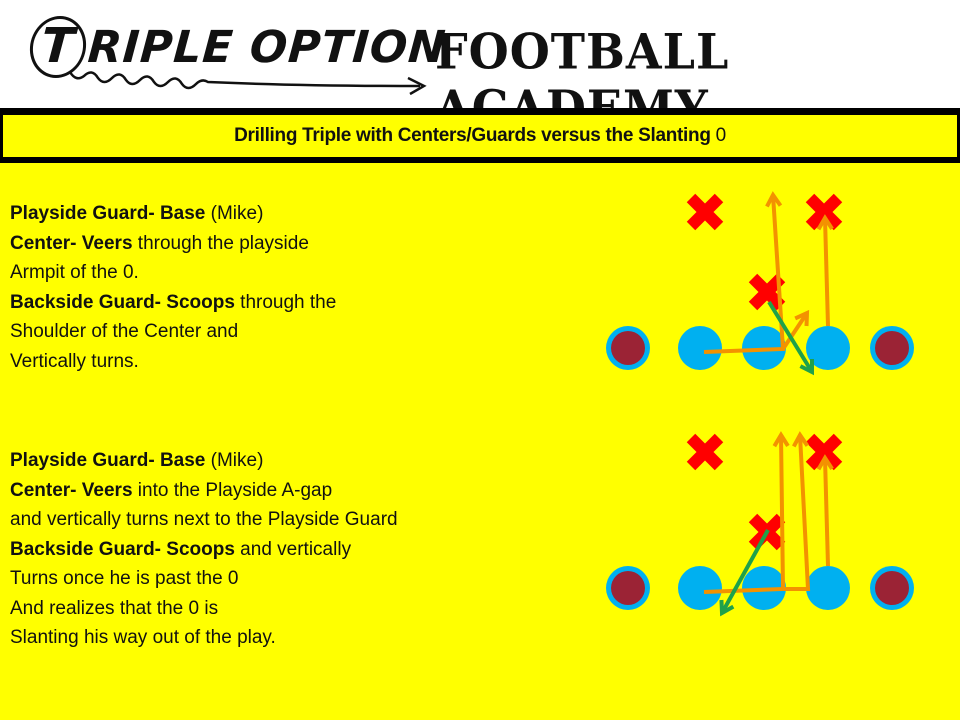  Describe the element at coordinates (760, 524) in the screenshot. I see `diagram-veer-a-gap` at that location.